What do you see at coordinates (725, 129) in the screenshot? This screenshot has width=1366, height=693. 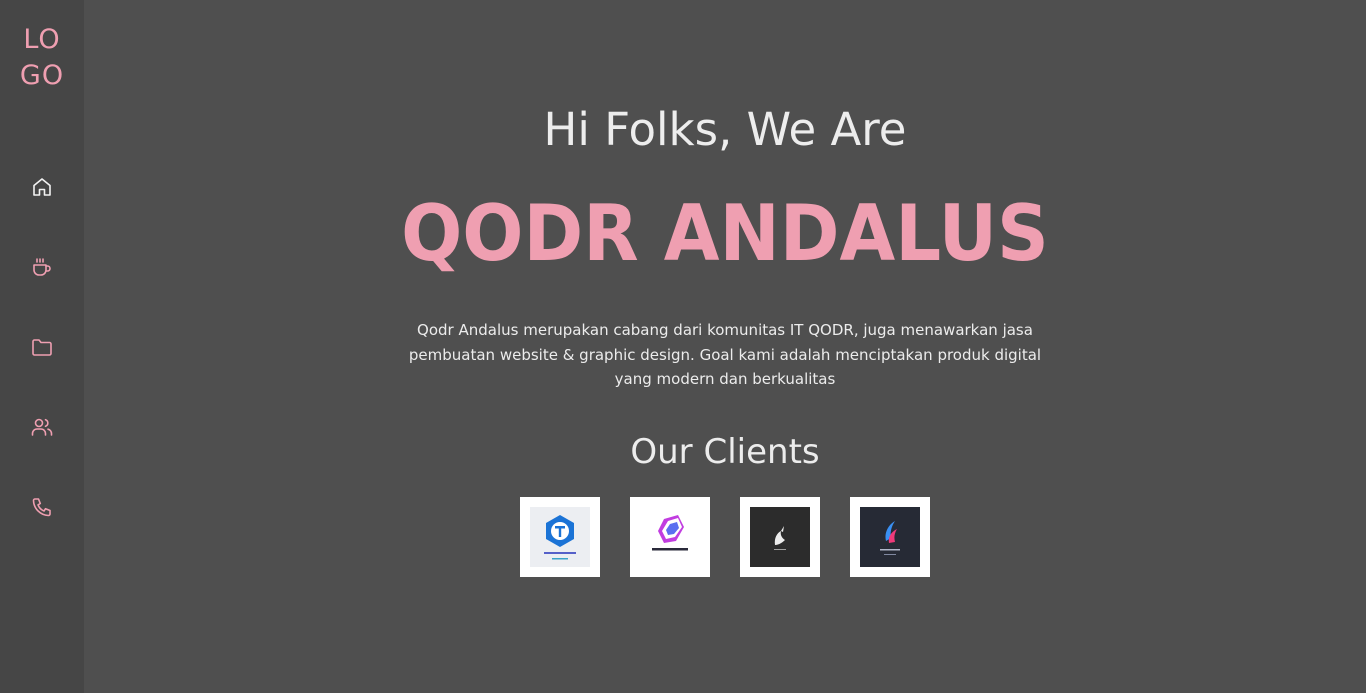 I see `hero-greeting: Hi Folks, We Are` at bounding box center [725, 129].